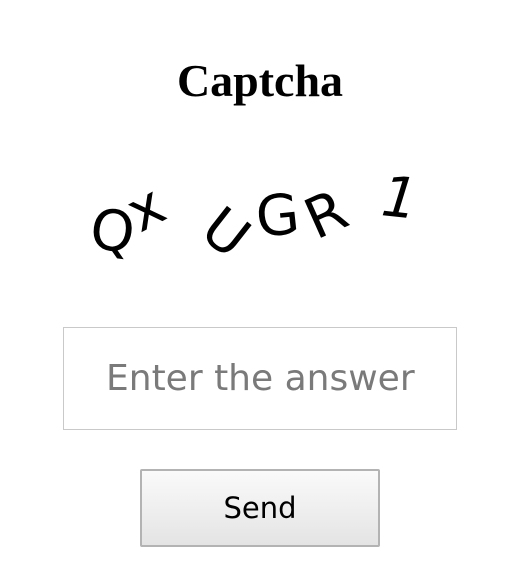 This screenshot has width=520, height=582. What do you see at coordinates (326, 215) in the screenshot?
I see `captcha-char-5: R` at bounding box center [326, 215].